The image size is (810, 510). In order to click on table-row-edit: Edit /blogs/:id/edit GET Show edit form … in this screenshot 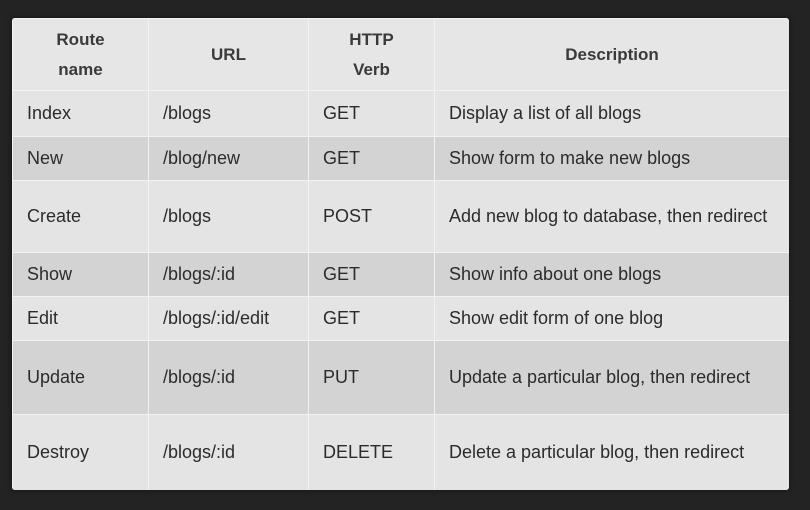, I will do `click(400, 318)`.